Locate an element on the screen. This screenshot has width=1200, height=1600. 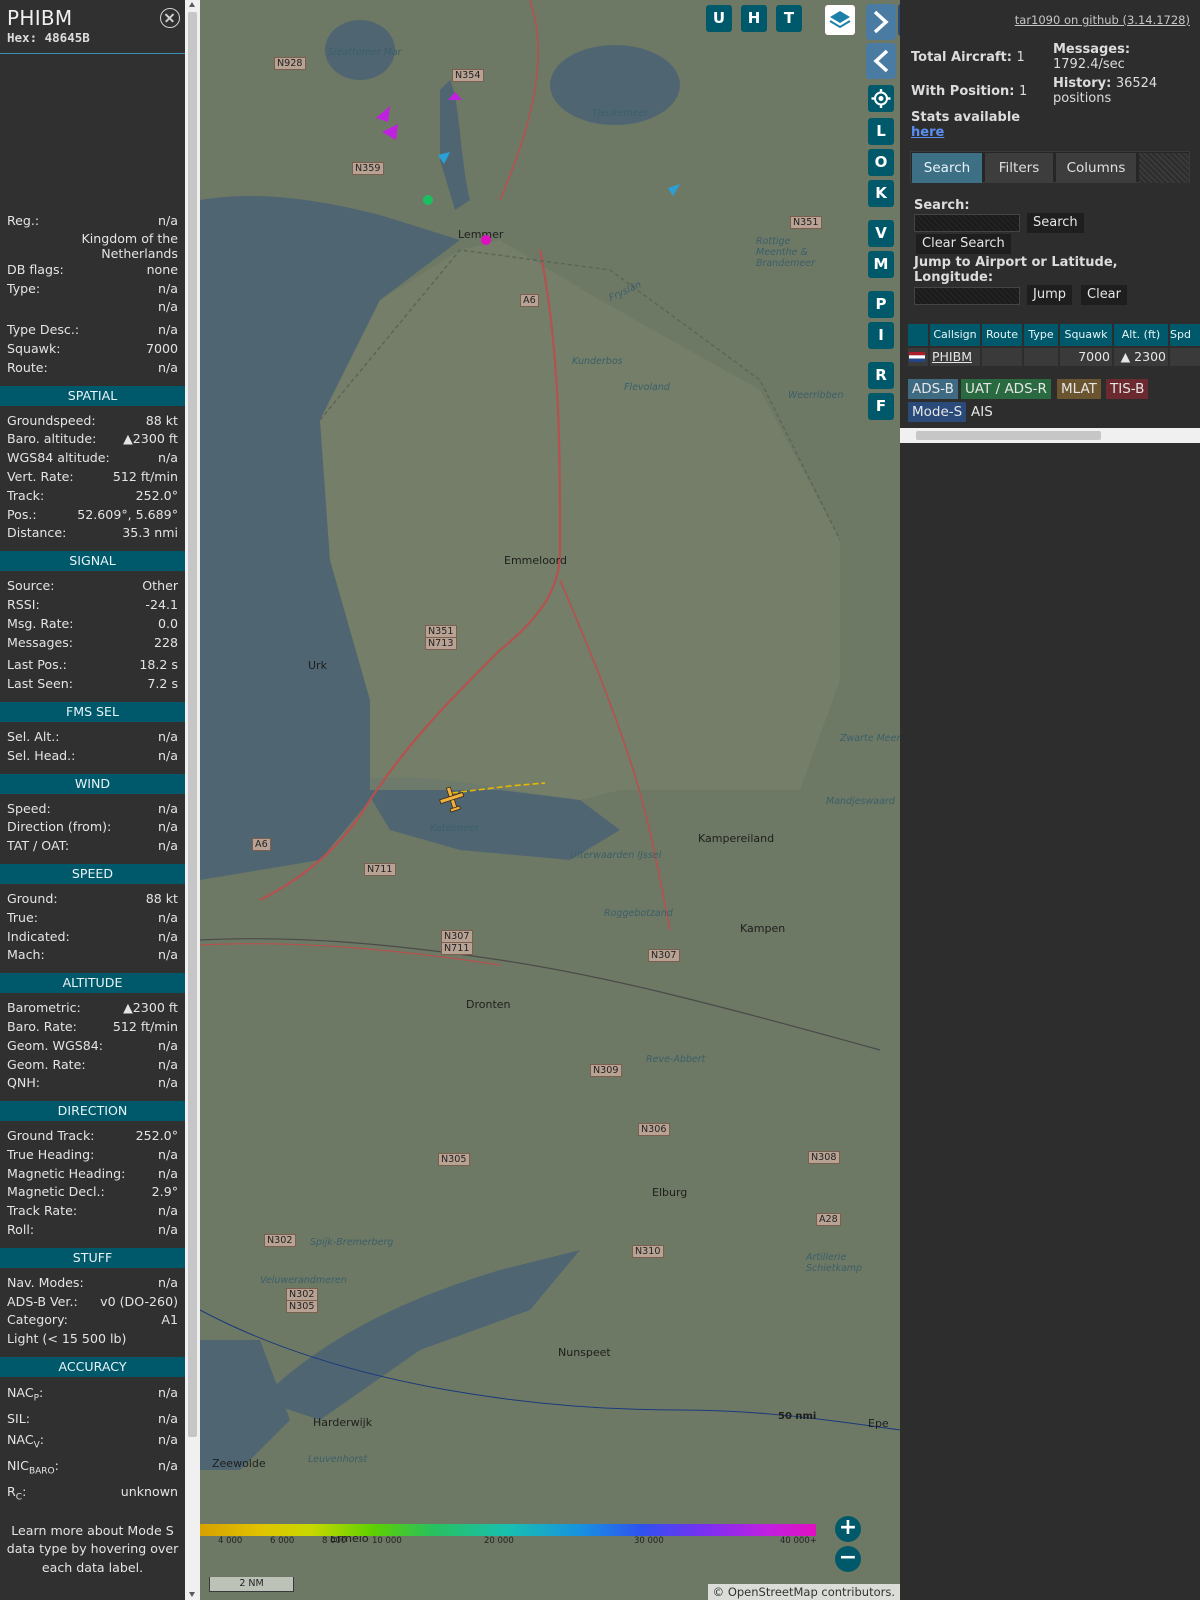
jump-input is located at coordinates (967, 296).